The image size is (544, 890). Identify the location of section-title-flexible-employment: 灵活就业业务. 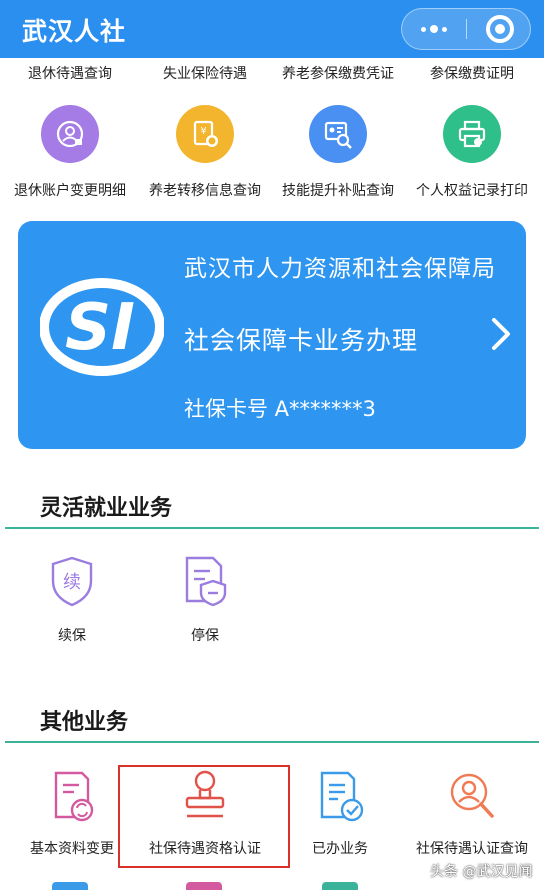
(106, 508).